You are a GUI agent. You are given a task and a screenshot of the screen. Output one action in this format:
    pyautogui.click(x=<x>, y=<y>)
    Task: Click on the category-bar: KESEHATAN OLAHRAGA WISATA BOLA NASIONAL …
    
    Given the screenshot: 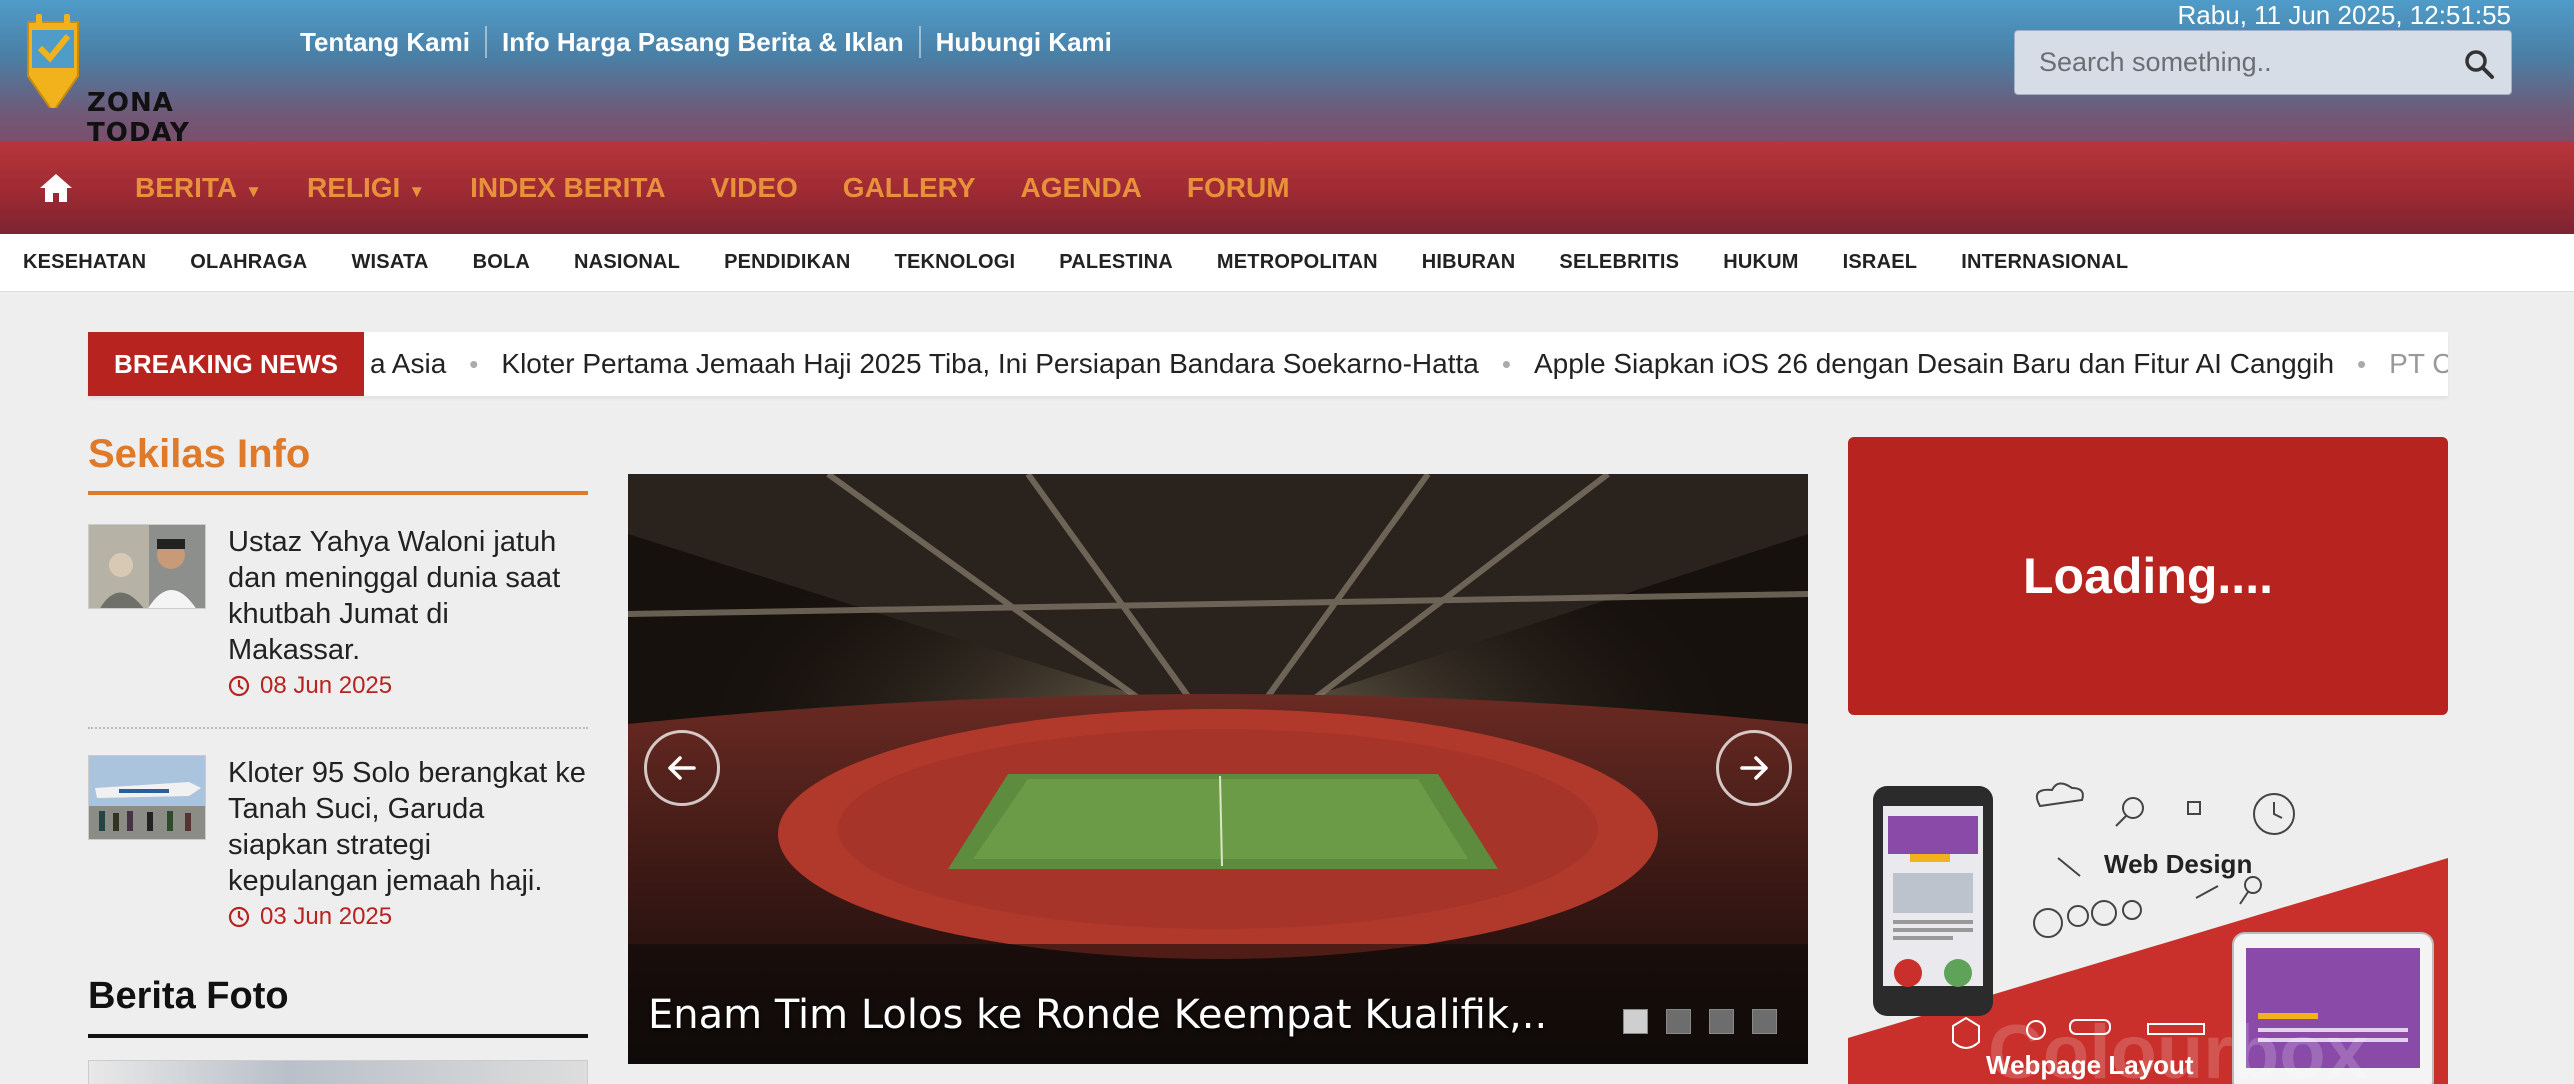 What is the action you would take?
    pyautogui.click(x=1287, y=263)
    